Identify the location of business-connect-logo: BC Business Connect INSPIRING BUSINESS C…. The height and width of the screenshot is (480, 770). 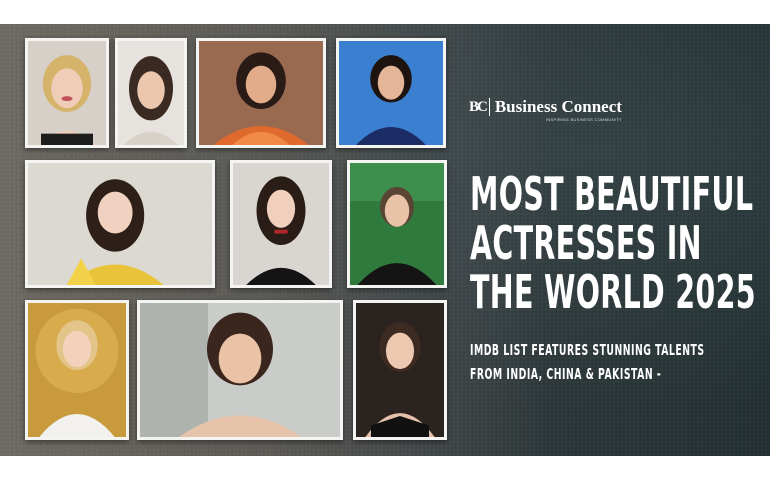
(545, 112).